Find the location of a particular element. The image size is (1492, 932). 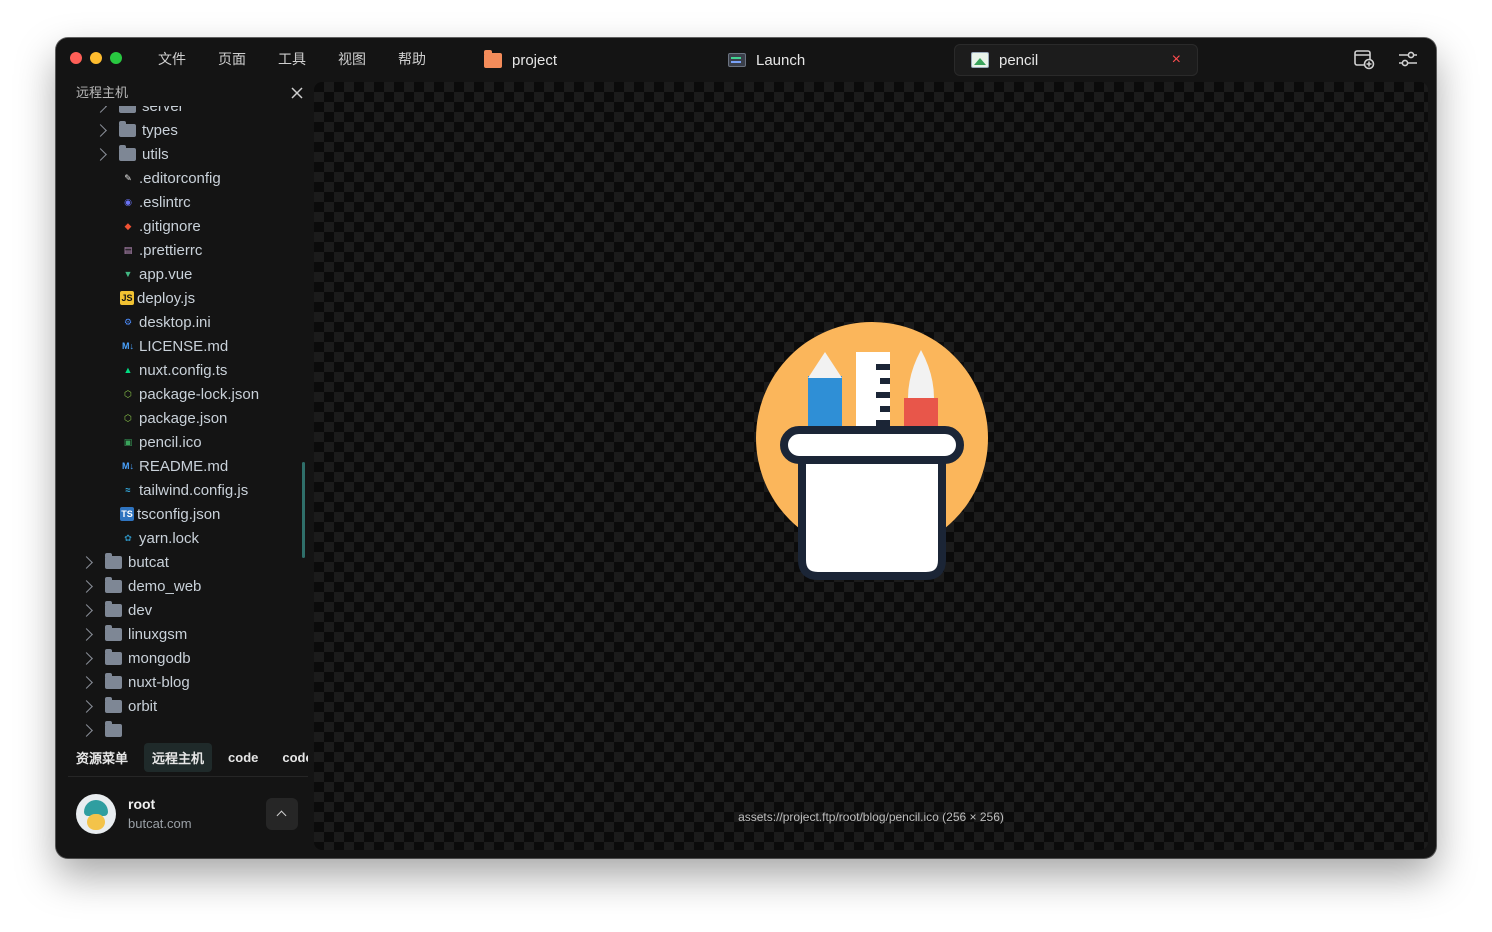

tree-folder-row is located at coordinates (181, 730).